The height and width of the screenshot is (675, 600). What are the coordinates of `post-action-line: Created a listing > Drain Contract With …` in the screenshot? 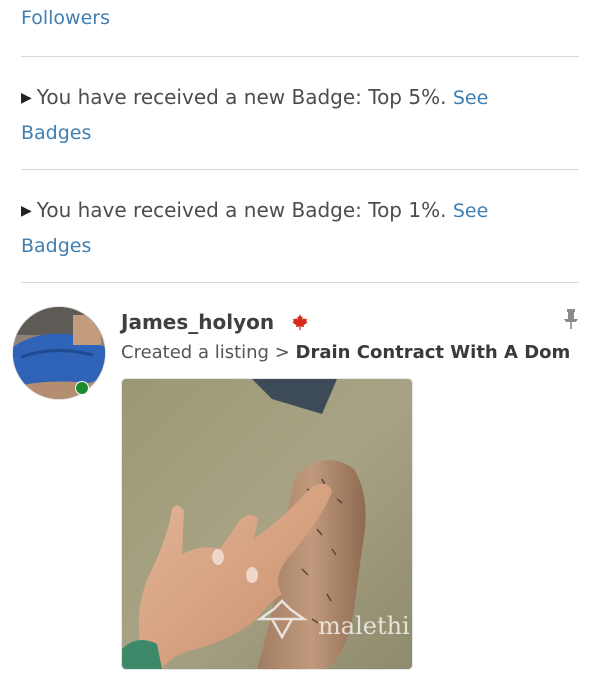 It's located at (345, 353).